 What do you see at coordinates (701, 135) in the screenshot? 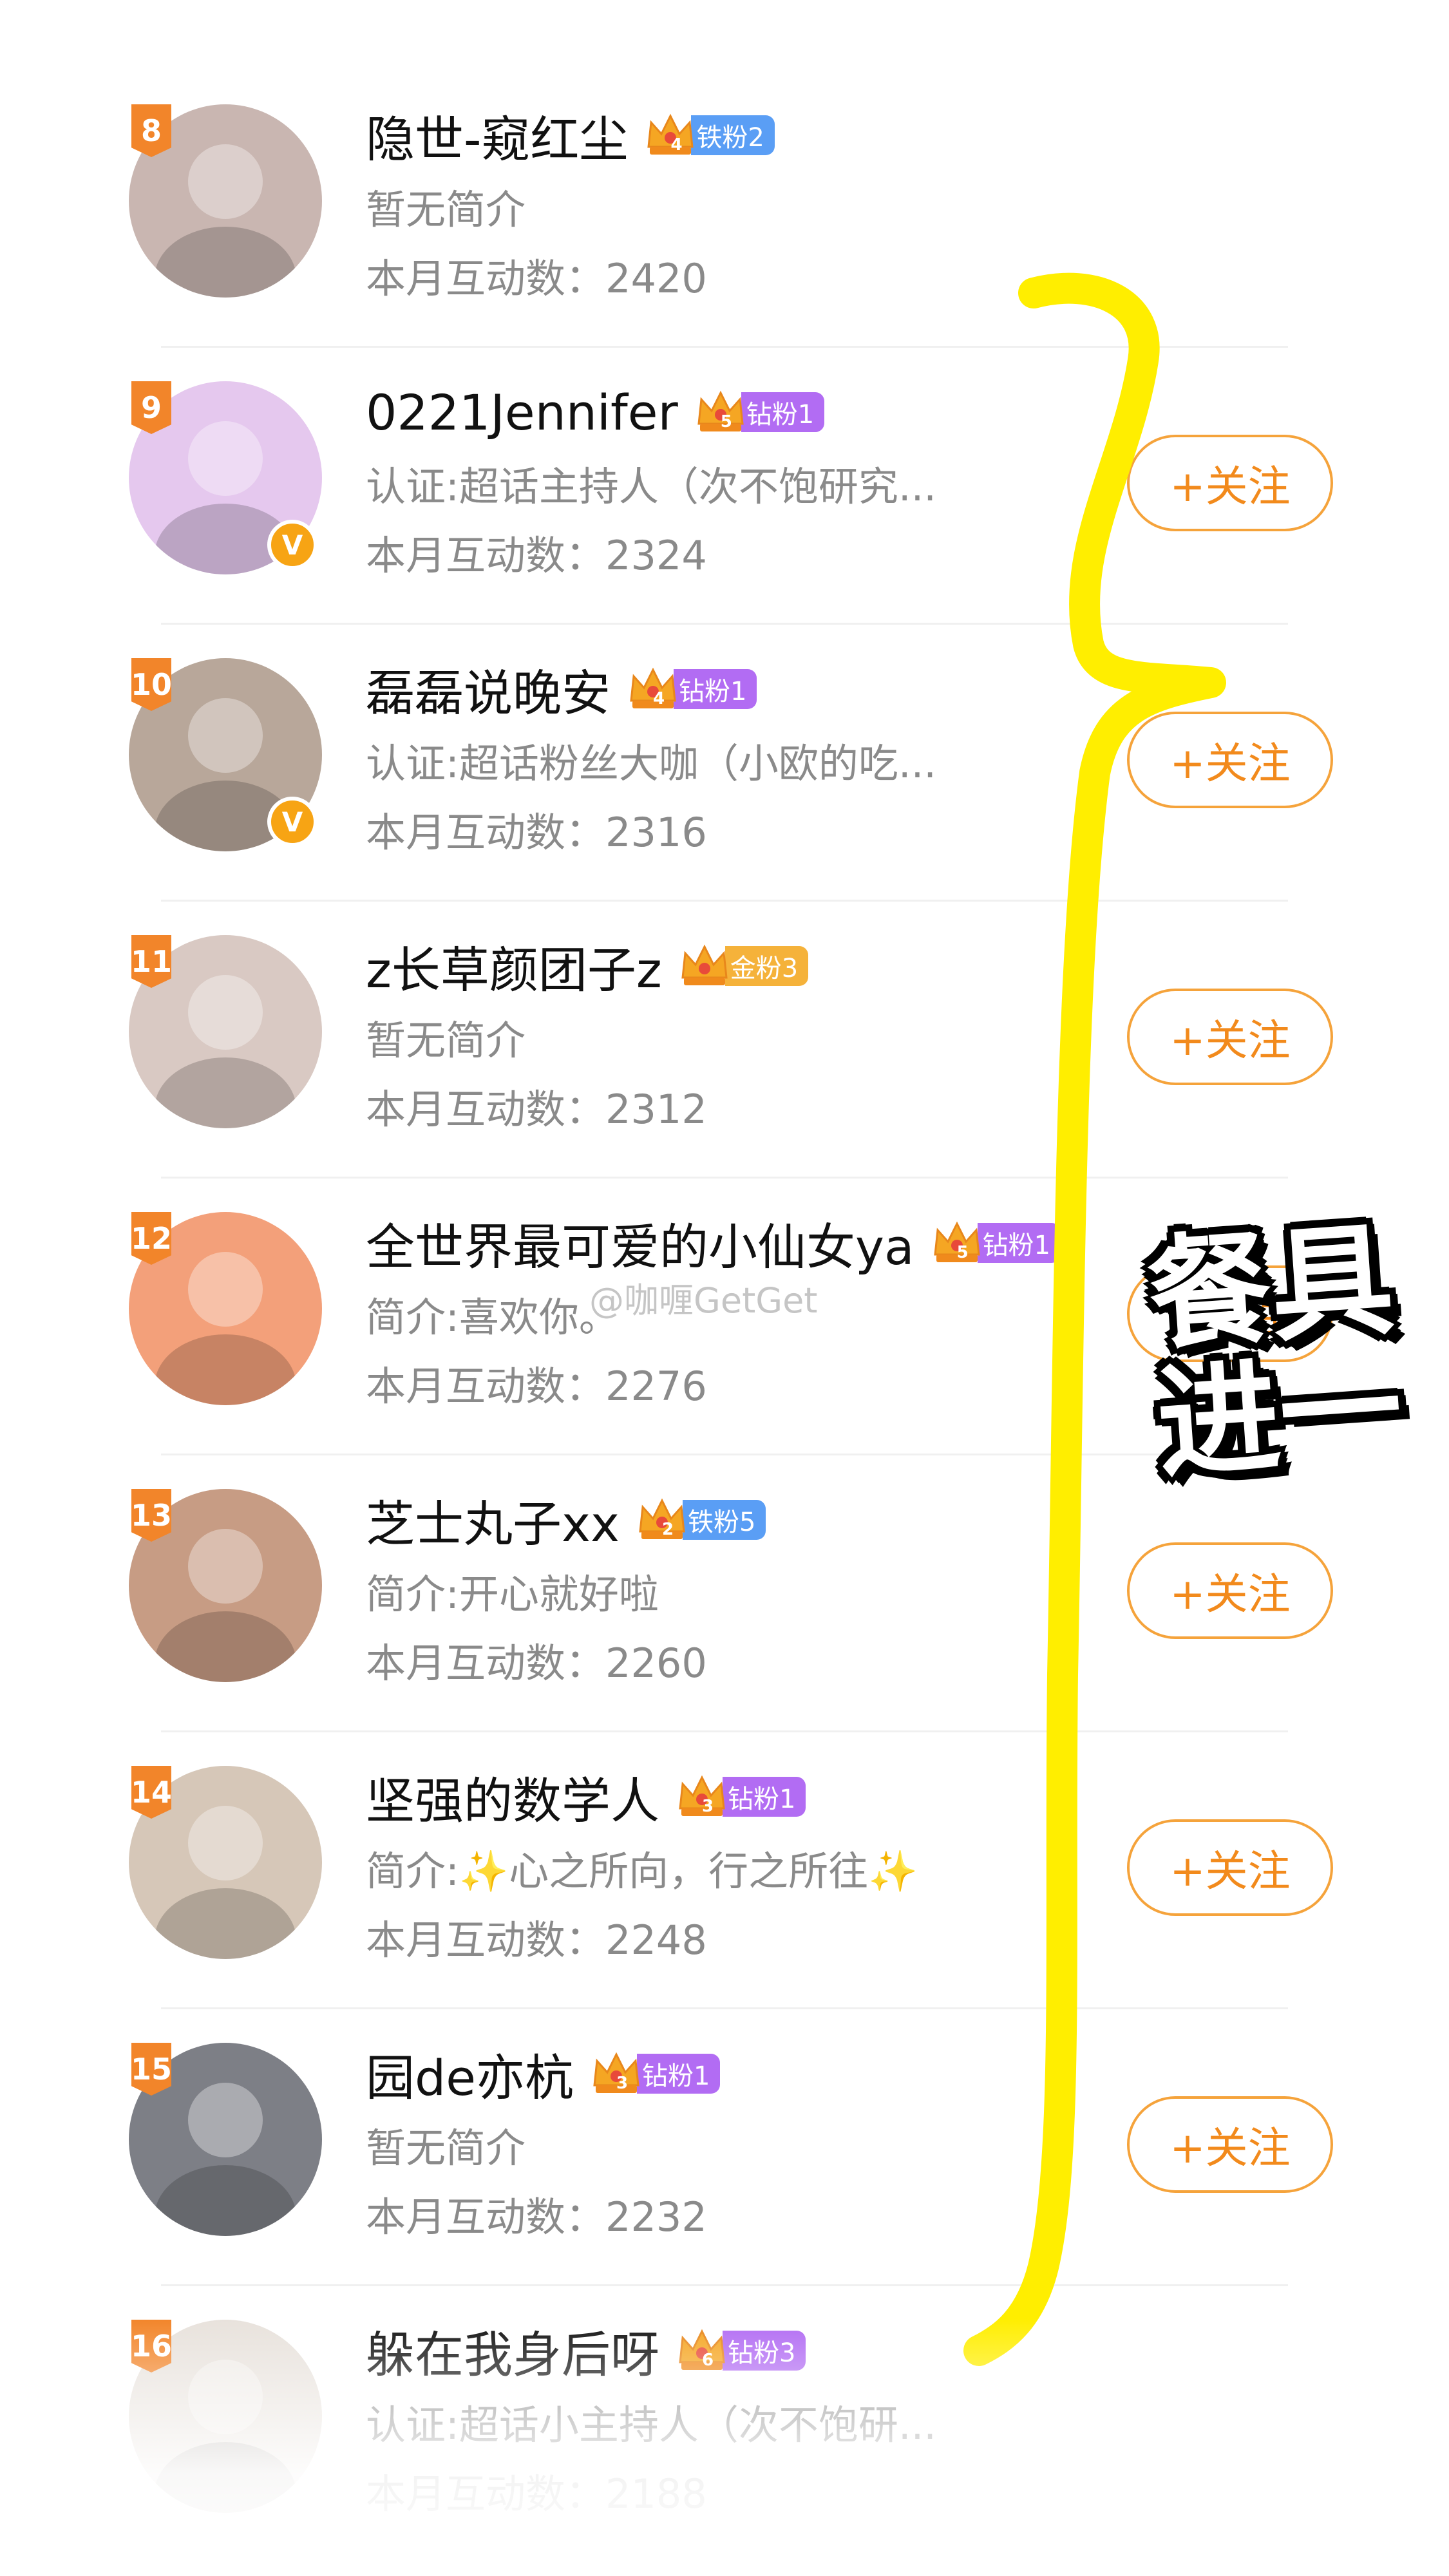
I see `fan-badge: 4 铁粉2` at bounding box center [701, 135].